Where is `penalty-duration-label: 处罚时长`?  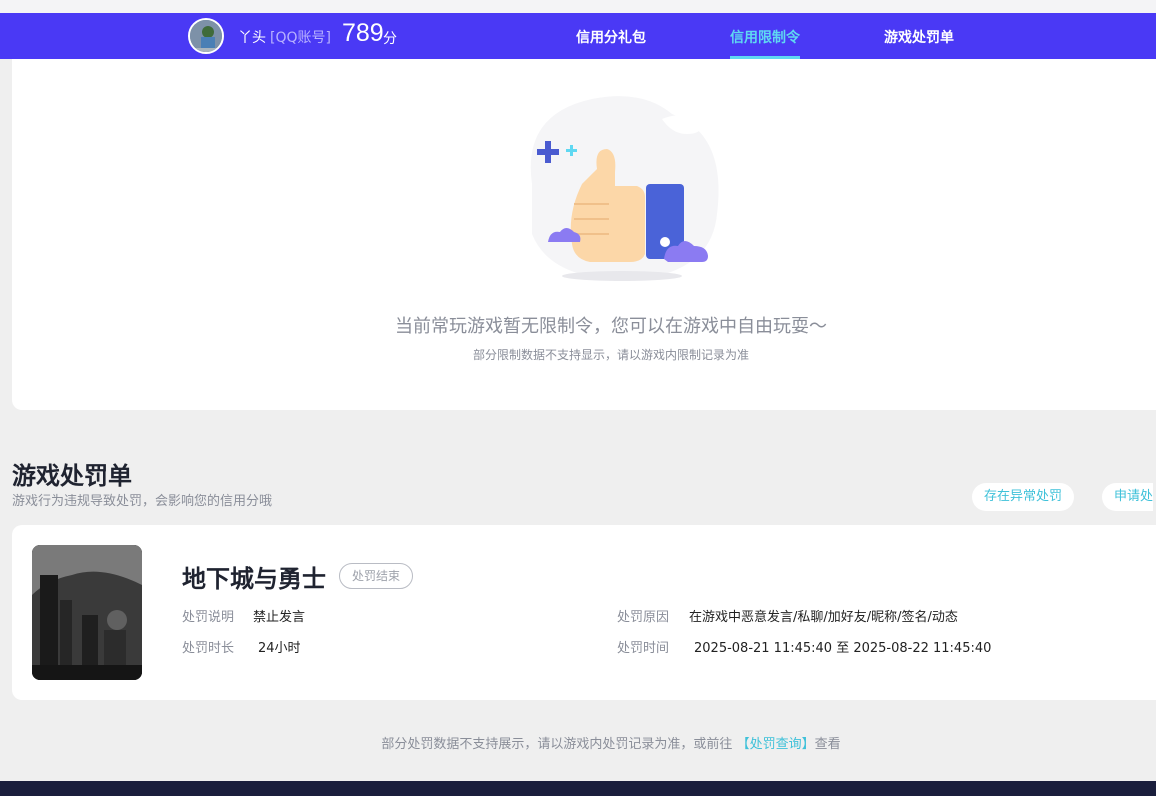 penalty-duration-label: 处罚时长 is located at coordinates (208, 648).